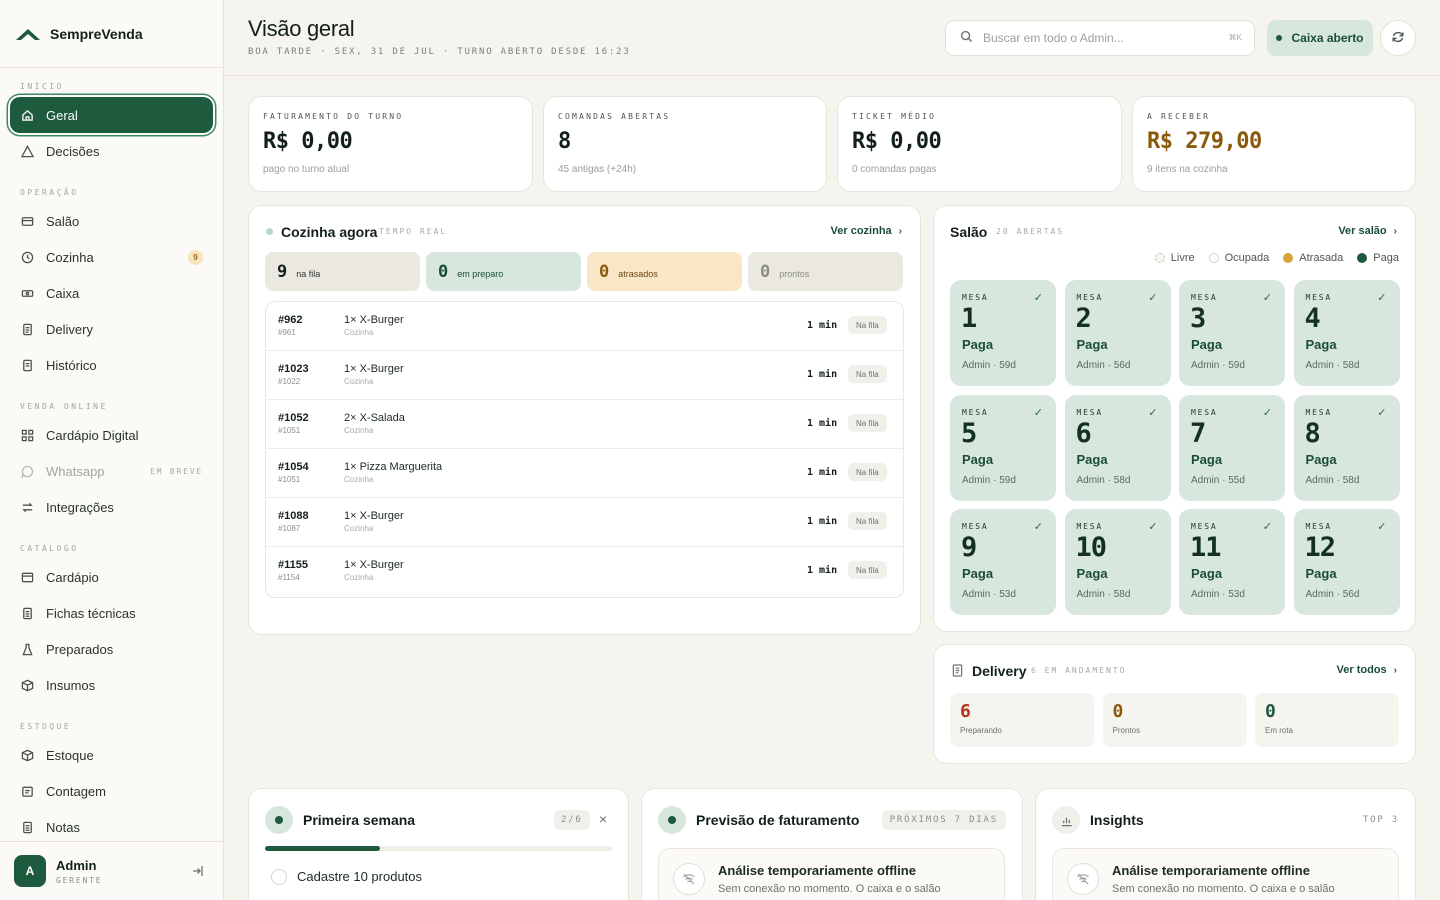 Image resolution: width=1440 pixels, height=900 pixels. I want to click on order-ref: #1154, so click(289, 577).